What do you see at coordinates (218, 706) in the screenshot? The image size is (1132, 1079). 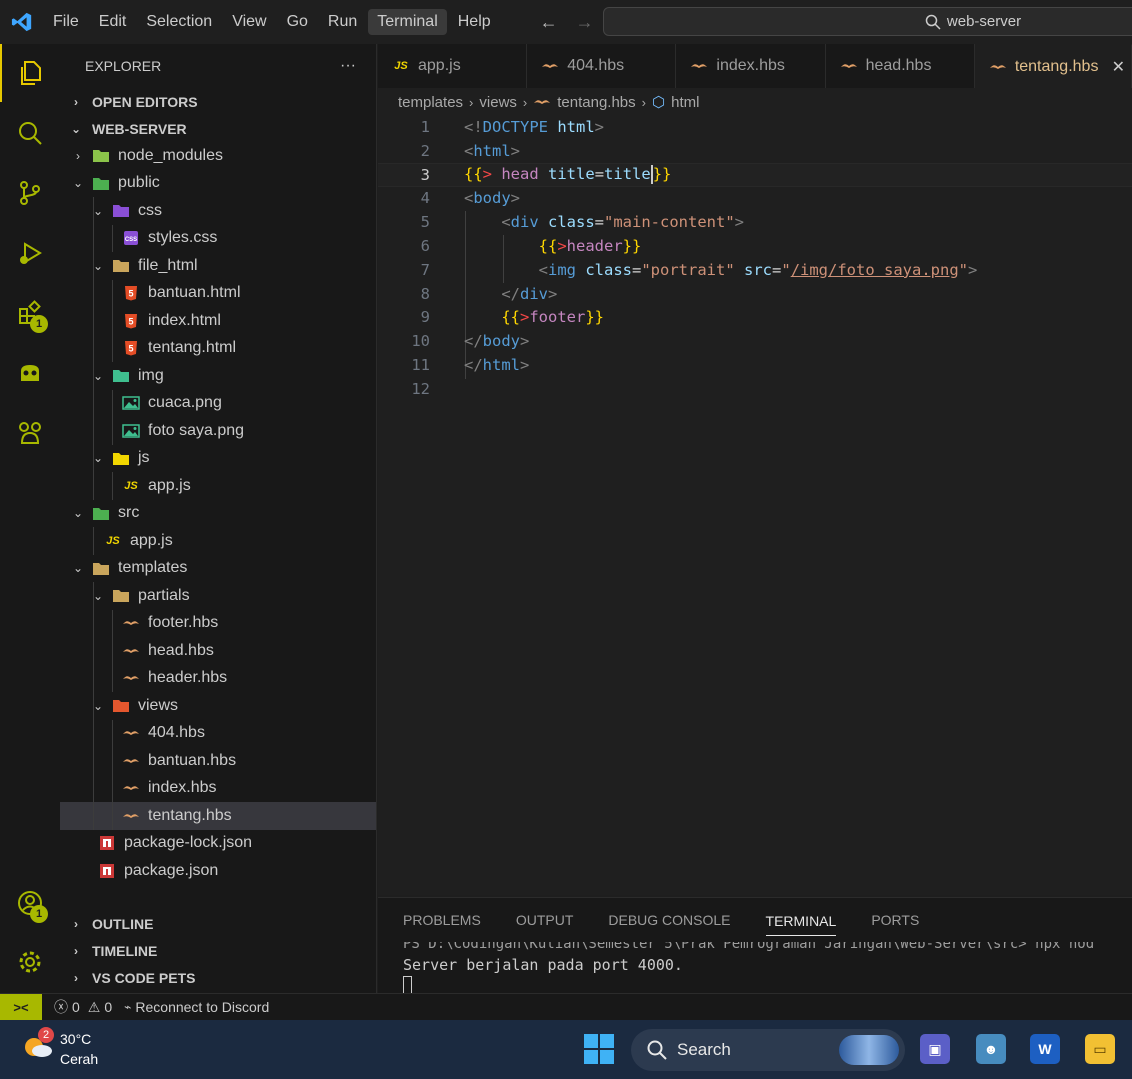 I see `tree-folder: ⌄ views` at bounding box center [218, 706].